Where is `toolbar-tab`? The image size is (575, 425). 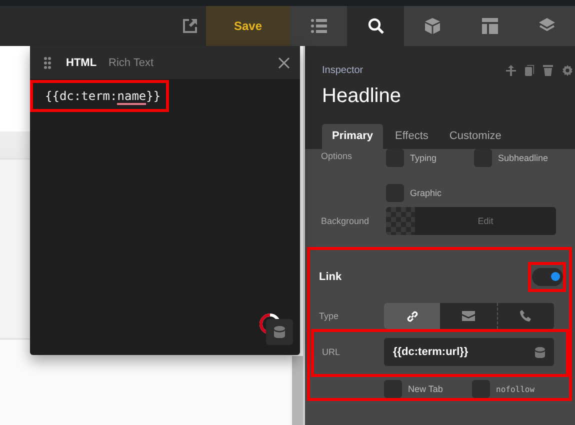
toolbar-tab is located at coordinates (375, 26).